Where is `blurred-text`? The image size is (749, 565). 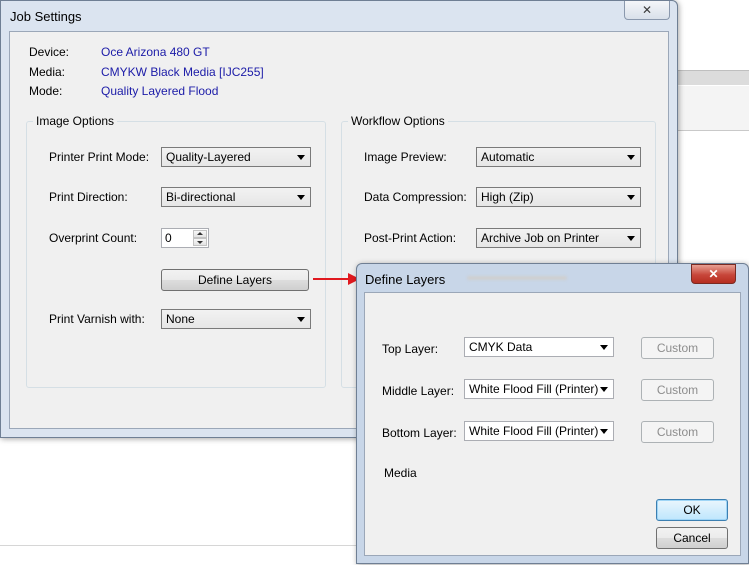 blurred-text is located at coordinates (517, 278).